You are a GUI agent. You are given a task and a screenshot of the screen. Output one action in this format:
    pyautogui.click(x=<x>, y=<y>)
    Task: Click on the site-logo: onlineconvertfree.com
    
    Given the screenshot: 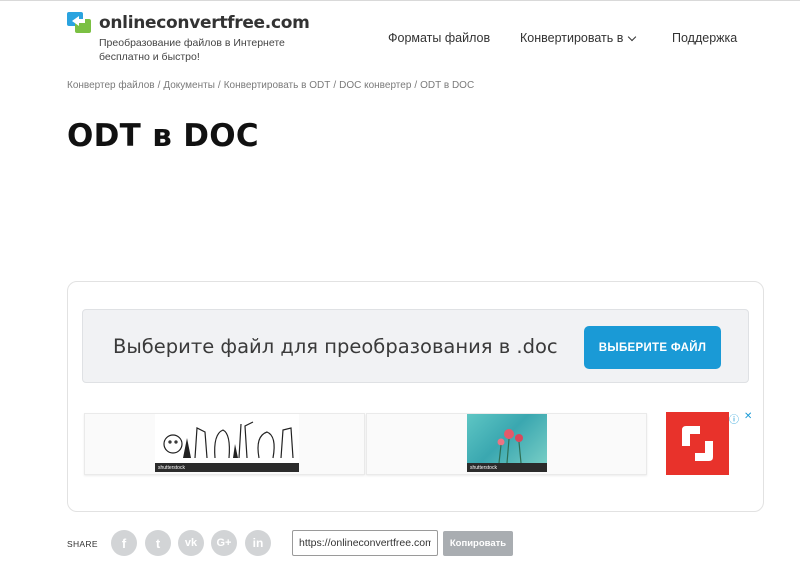 What is the action you would take?
    pyautogui.click(x=188, y=23)
    